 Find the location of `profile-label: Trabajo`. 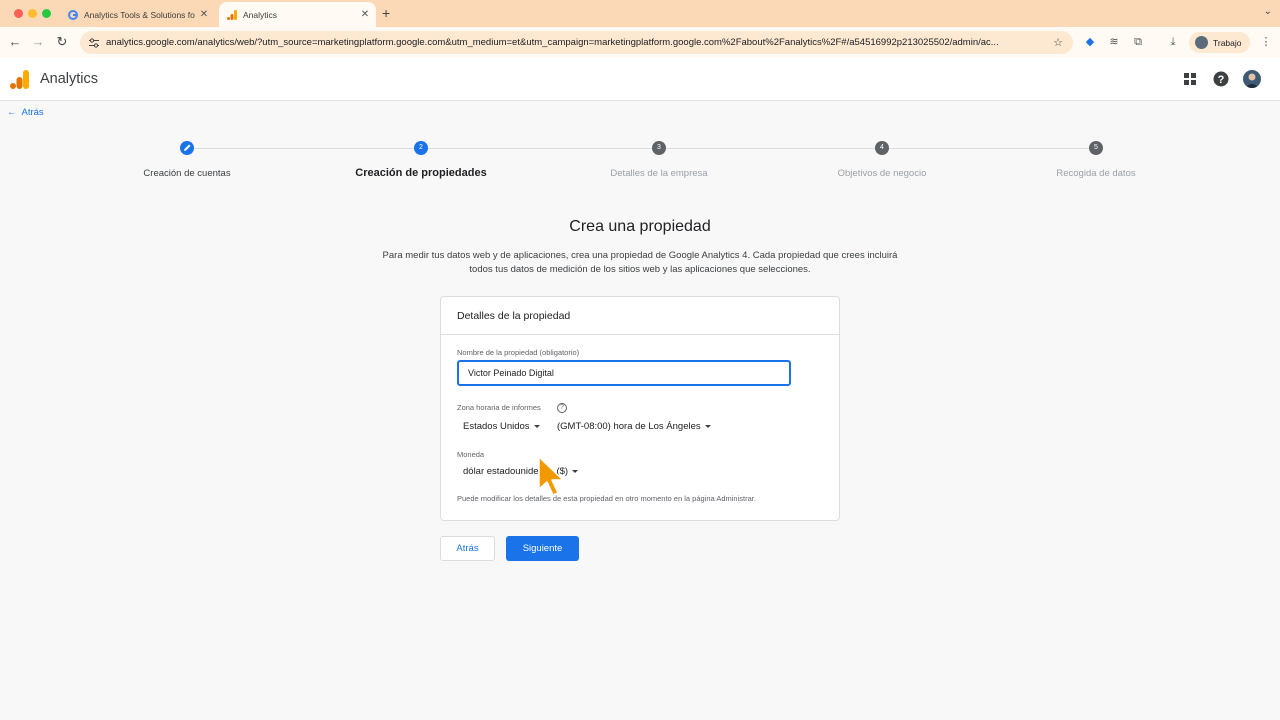

profile-label: Trabajo is located at coordinates (1227, 42).